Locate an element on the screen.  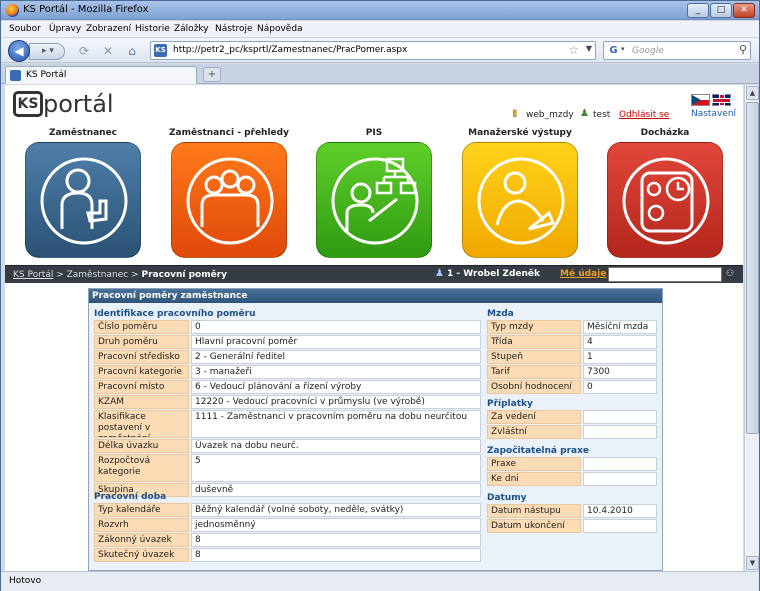
field-label: Datum ukončení is located at coordinates (534, 526).